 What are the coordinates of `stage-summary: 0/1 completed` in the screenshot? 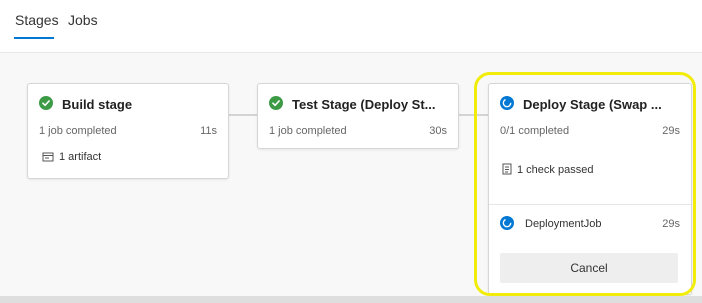 It's located at (535, 131).